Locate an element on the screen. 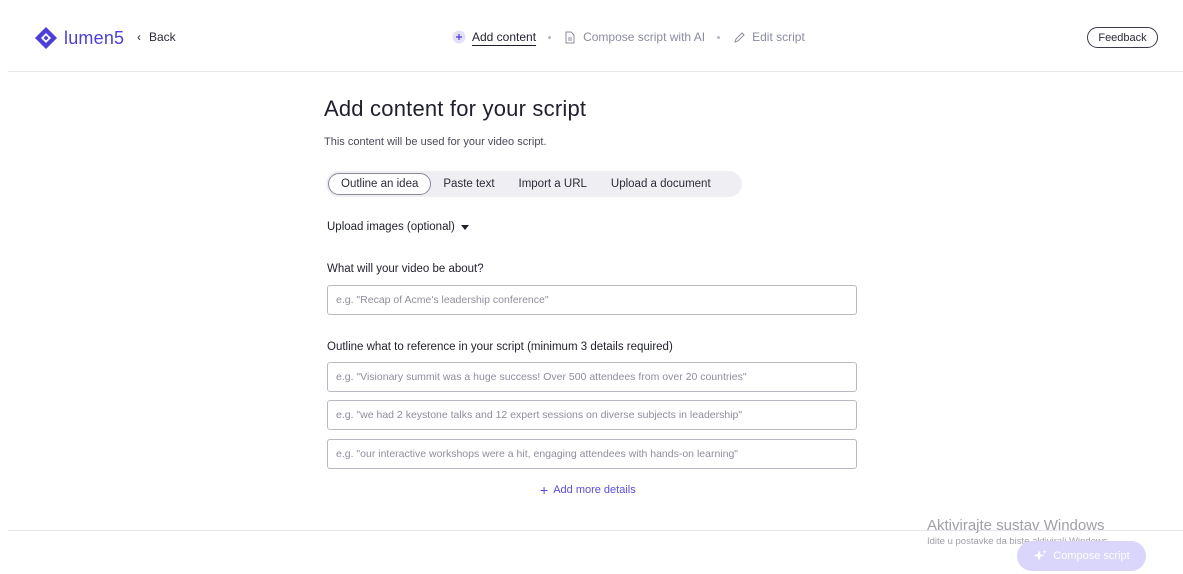 This screenshot has width=1183, height=574. step-edit-script: Edit script is located at coordinates (768, 37).